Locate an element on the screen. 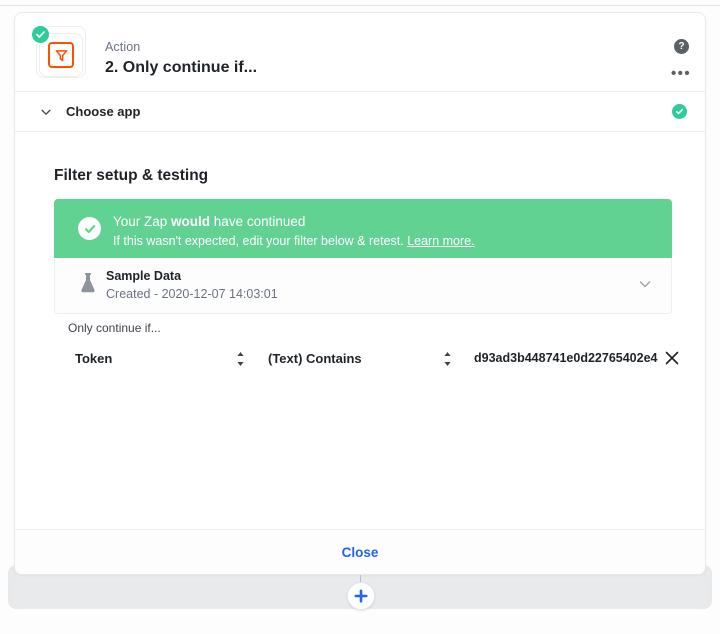 Image resolution: width=720 pixels, height=634 pixels. filter-field-select: Token is located at coordinates (93, 358).